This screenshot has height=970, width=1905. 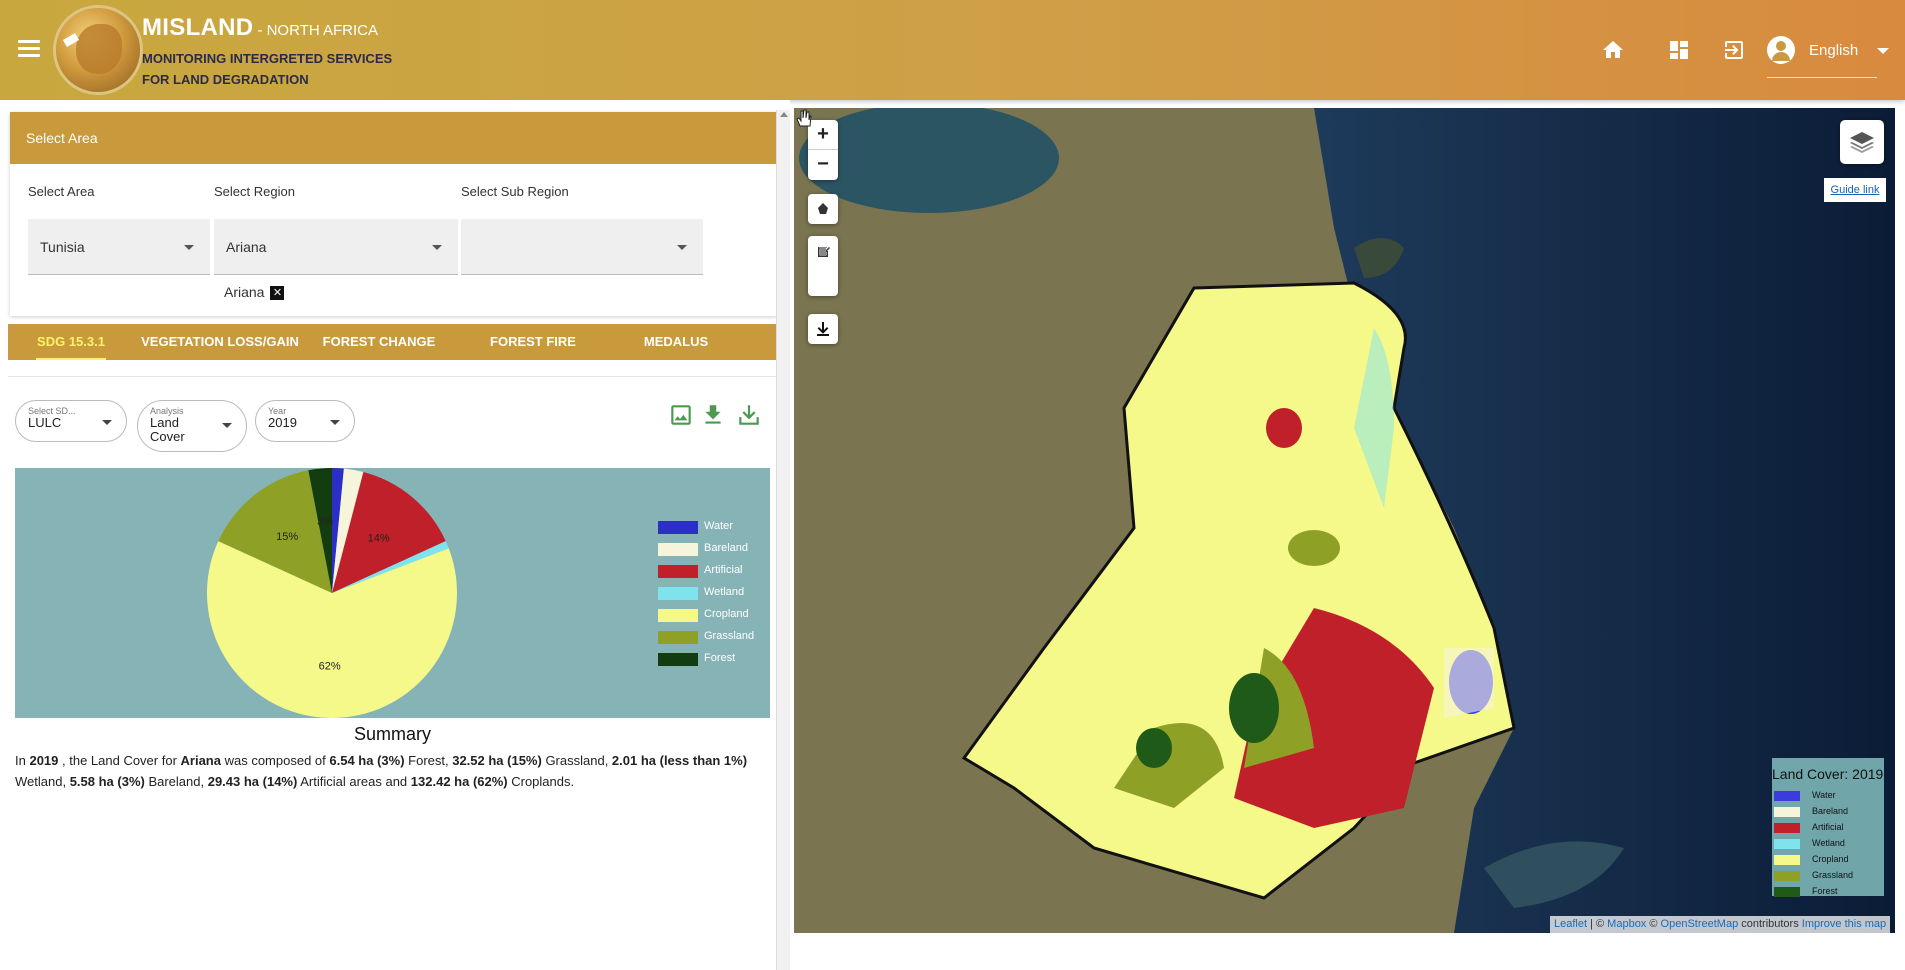 I want to click on pie-label-cropland: 62%, so click(x=330, y=666).